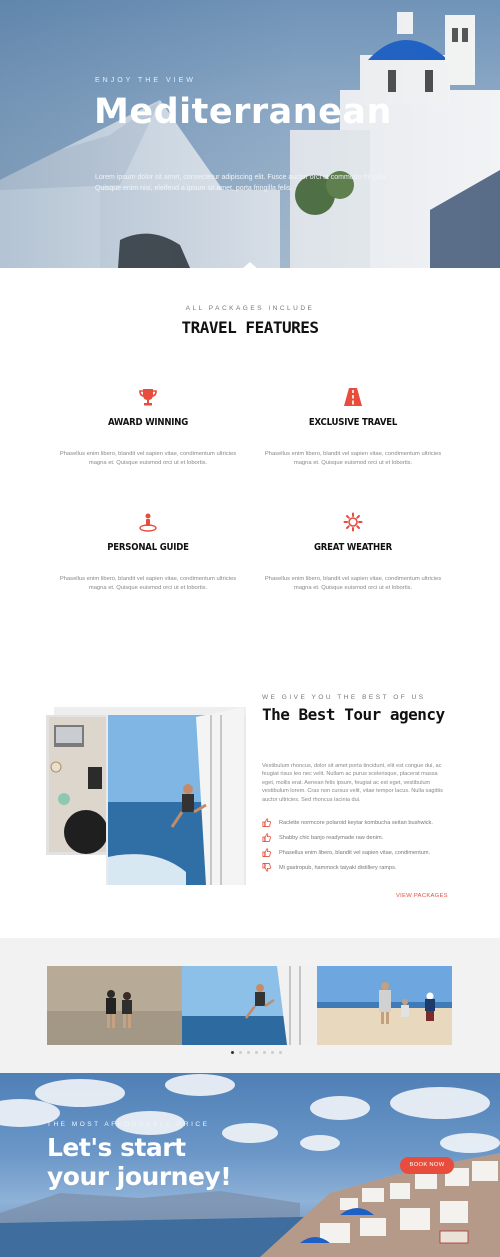 This screenshot has height=1257, width=500. I want to click on book-now-button: BOOK NOW, so click(427, 1165).